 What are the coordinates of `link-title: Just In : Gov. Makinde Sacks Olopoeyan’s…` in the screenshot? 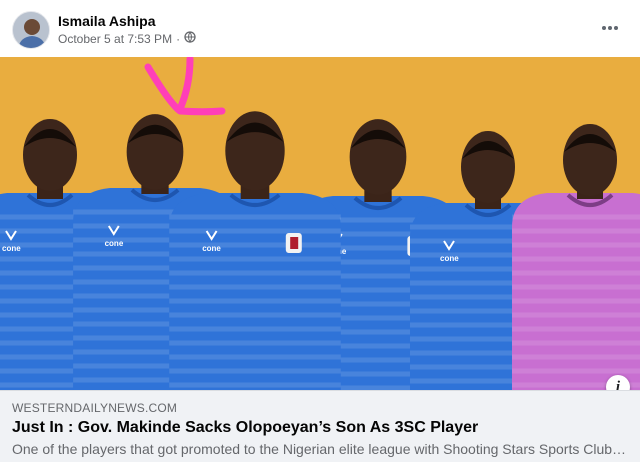 It's located at (320, 428).